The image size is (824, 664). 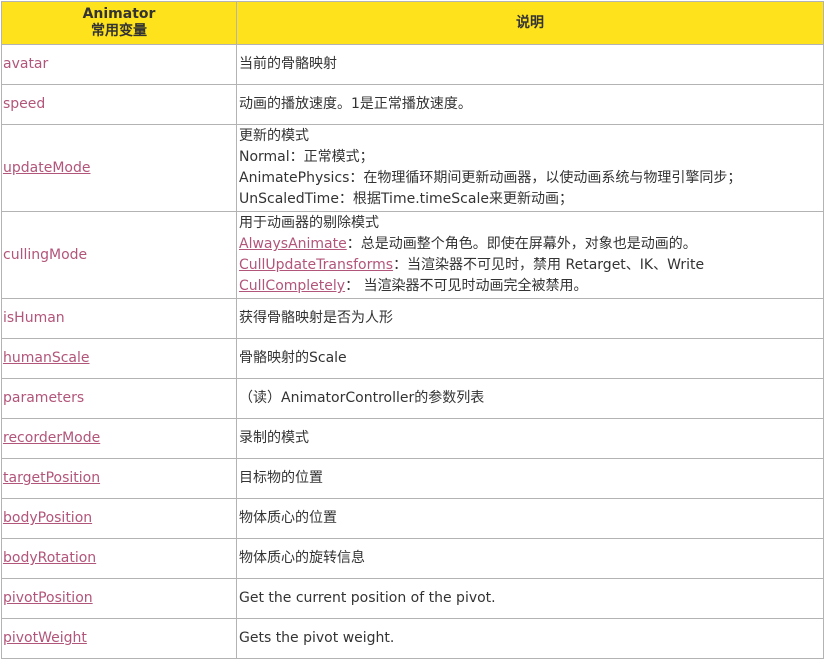 I want to click on variable-name: updateMode, so click(x=119, y=168).